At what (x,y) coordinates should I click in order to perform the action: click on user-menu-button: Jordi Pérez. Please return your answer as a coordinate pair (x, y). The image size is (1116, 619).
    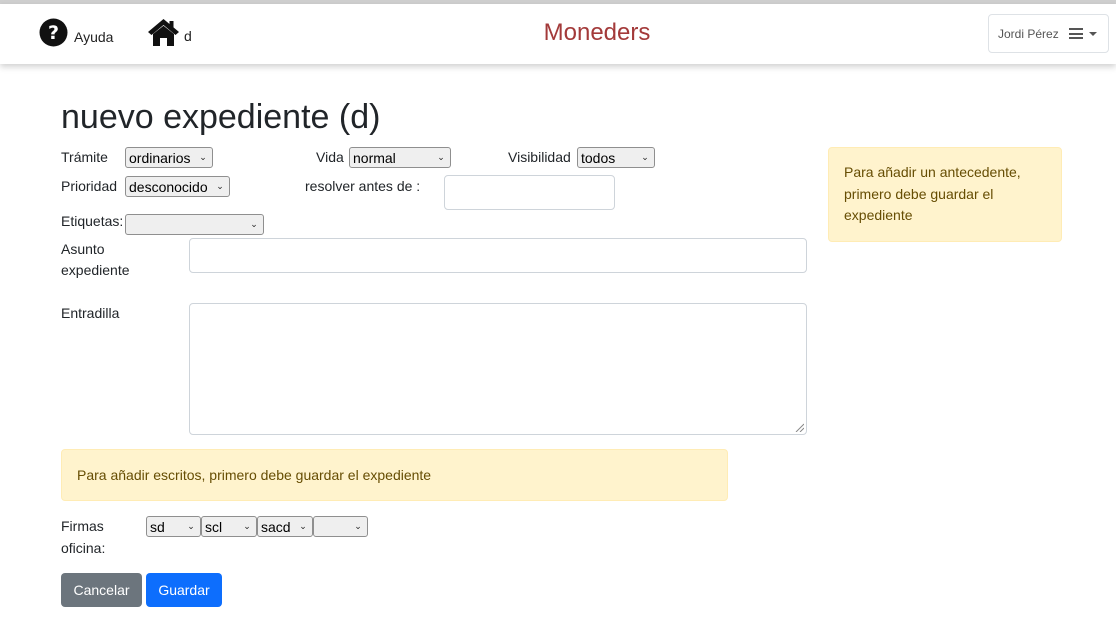
    Looking at the image, I should click on (1048, 33).